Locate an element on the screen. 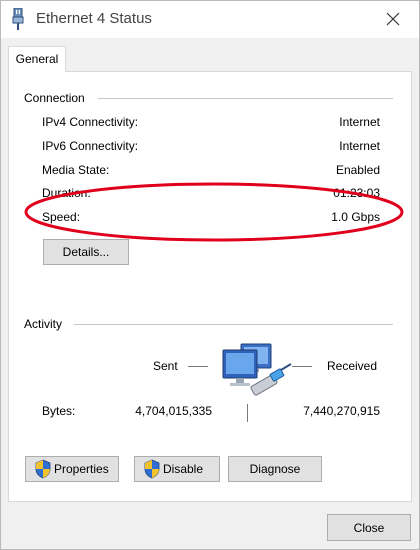  ipv6-value: Internet is located at coordinates (359, 146).